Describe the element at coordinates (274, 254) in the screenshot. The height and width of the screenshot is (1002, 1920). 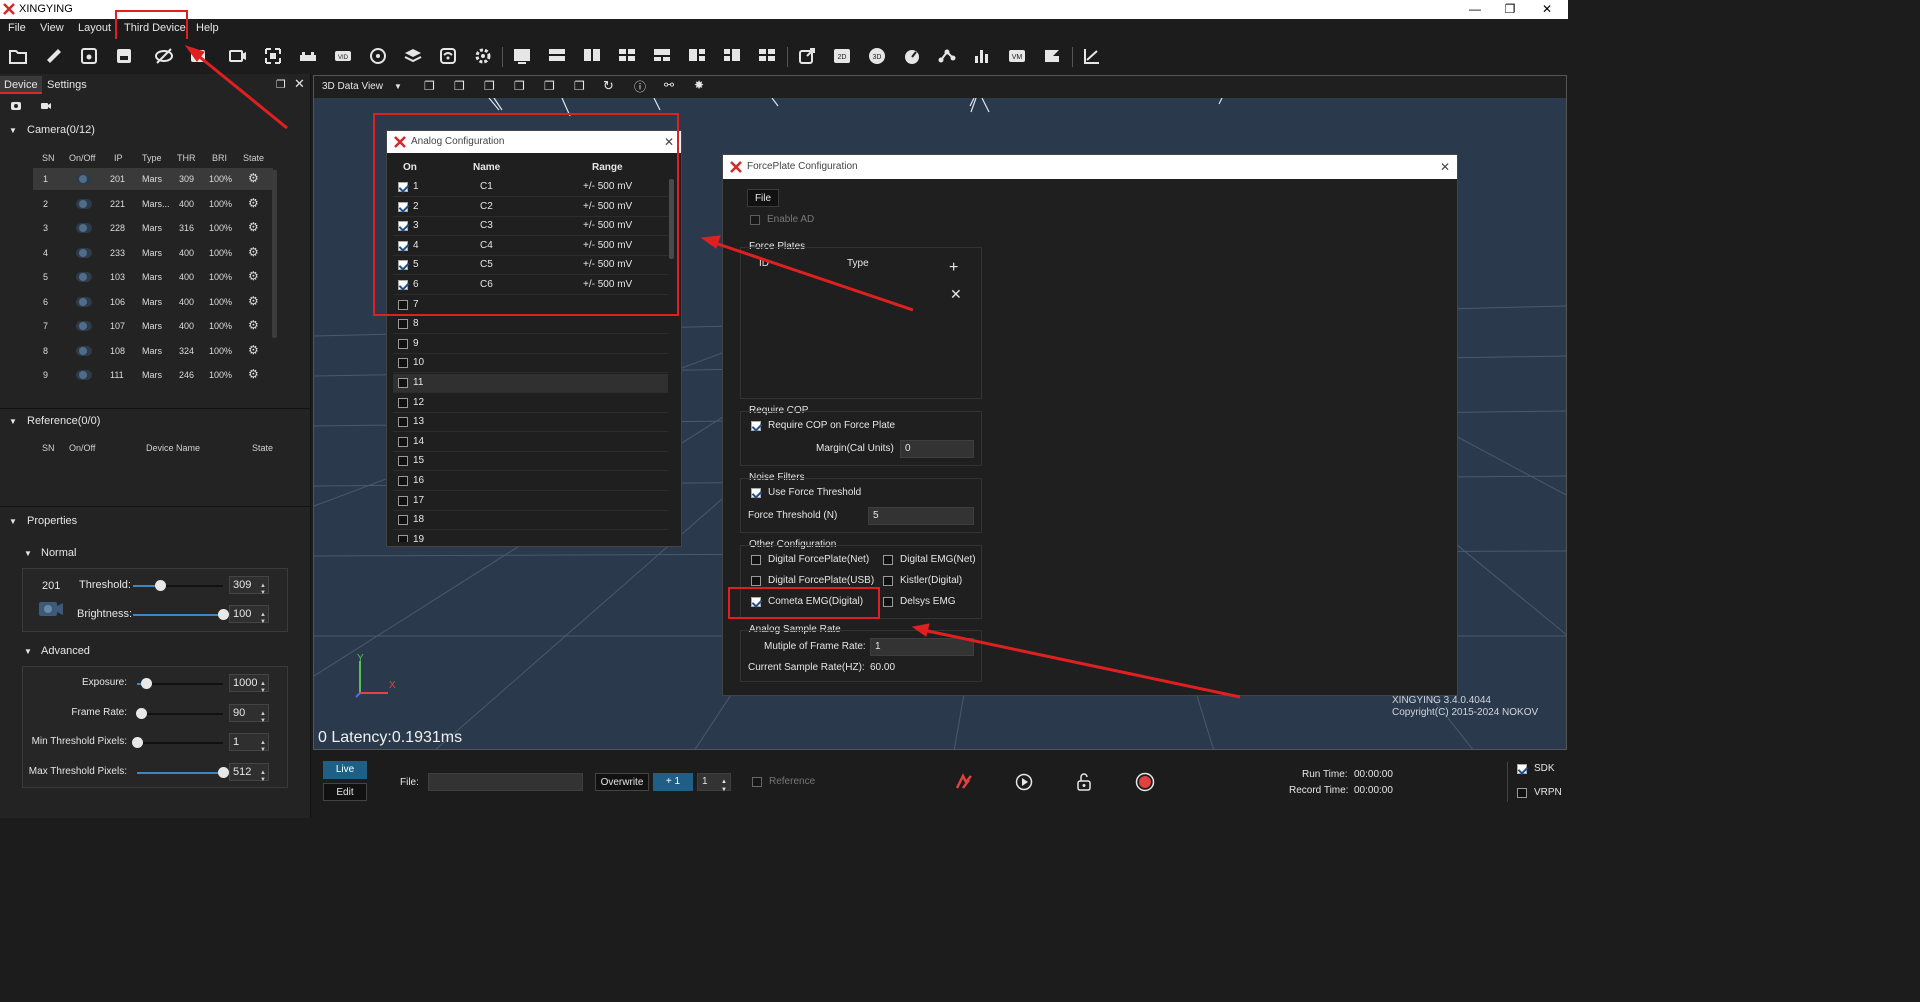
I see `camera-scrollbar` at that location.